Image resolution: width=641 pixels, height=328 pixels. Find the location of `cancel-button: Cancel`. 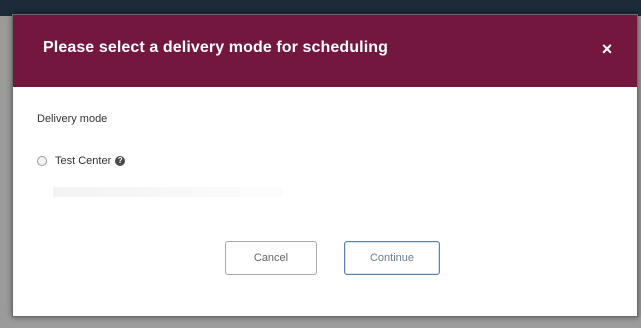

cancel-button: Cancel is located at coordinates (271, 258).